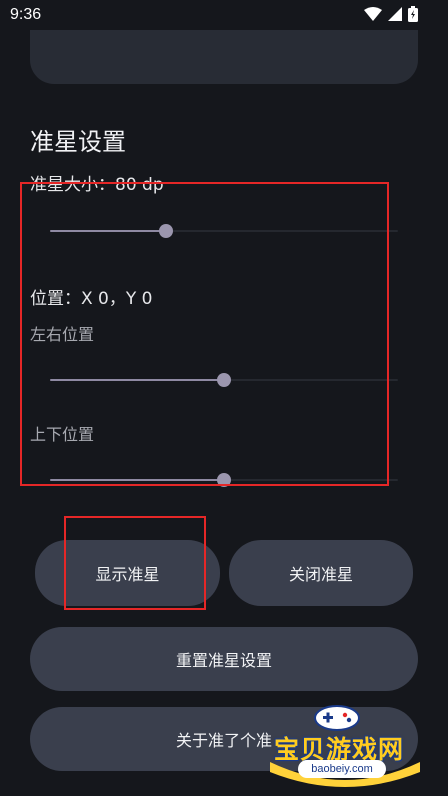 Image resolution: width=448 pixels, height=796 pixels. I want to click on position-label: 位置：X 0，Y 0, so click(91, 299).